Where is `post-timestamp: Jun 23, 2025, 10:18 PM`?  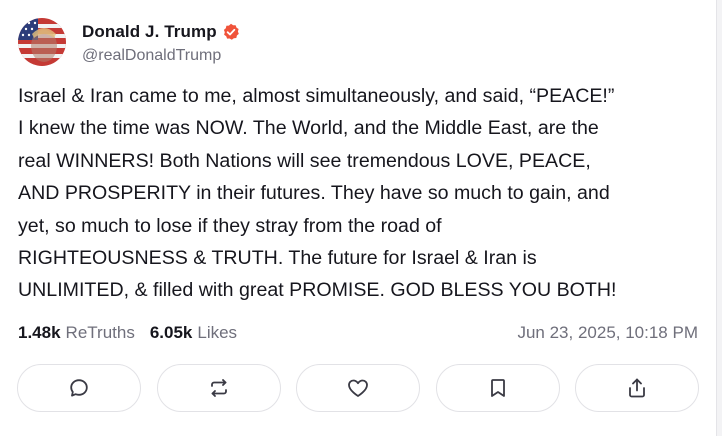
post-timestamp: Jun 23, 2025, 10:18 PM is located at coordinates (607, 333).